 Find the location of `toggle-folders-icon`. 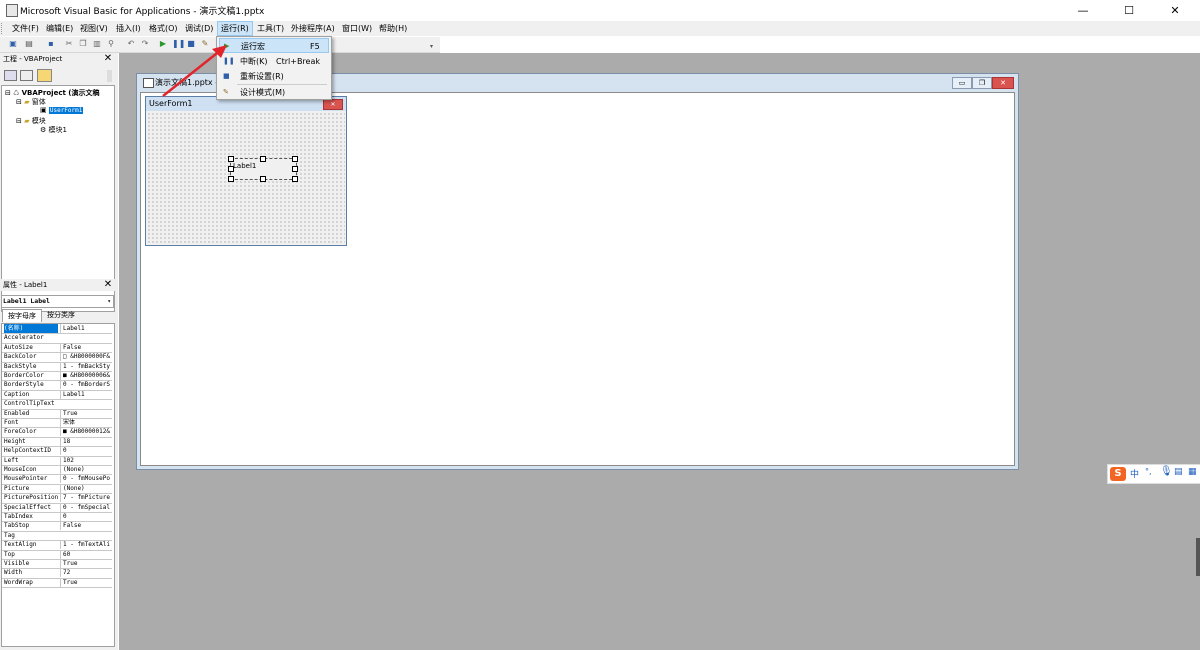

toggle-folders-icon is located at coordinates (44, 75).